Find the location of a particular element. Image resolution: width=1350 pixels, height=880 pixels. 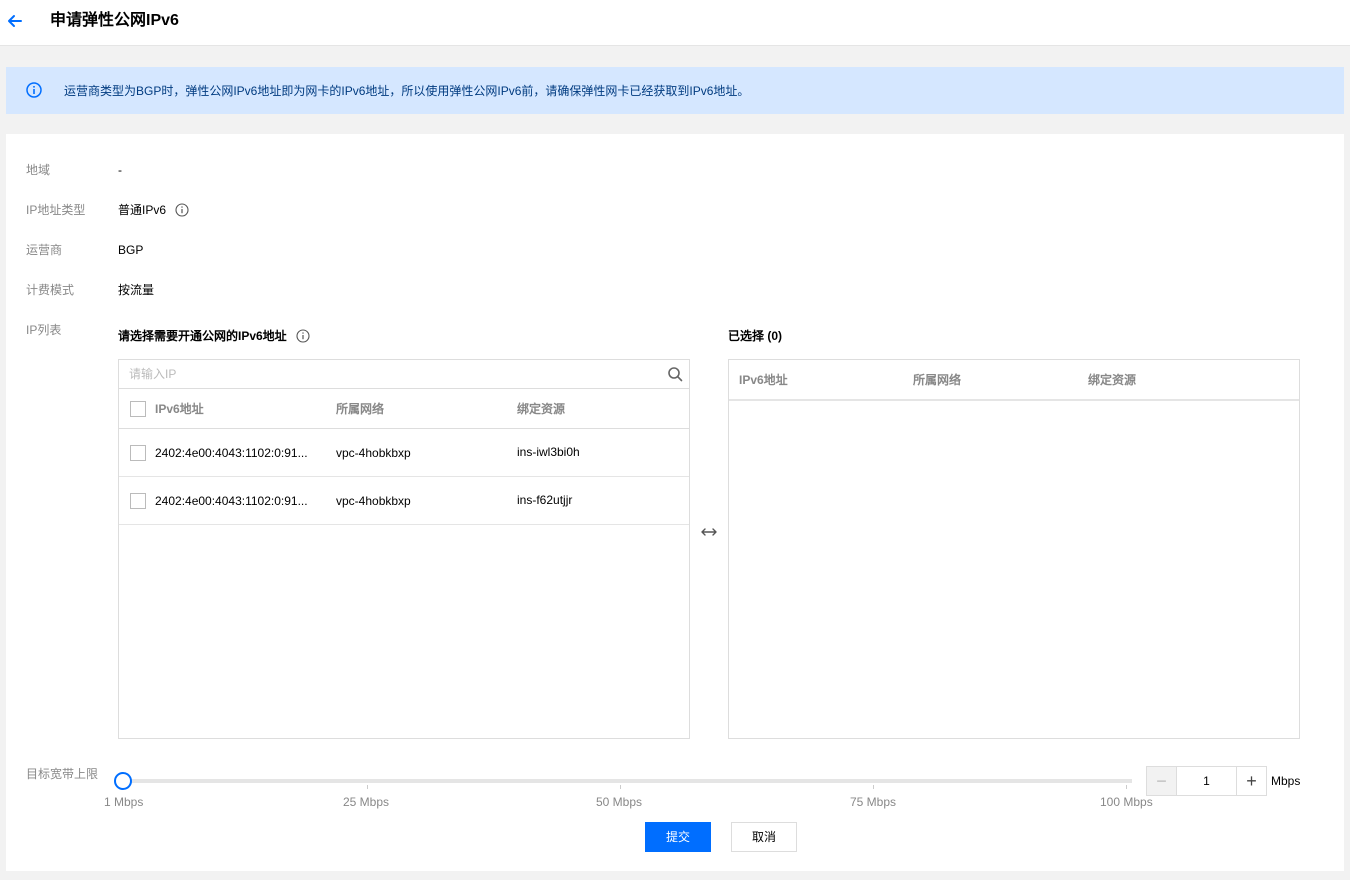

cancel-button: 取消 is located at coordinates (764, 837).